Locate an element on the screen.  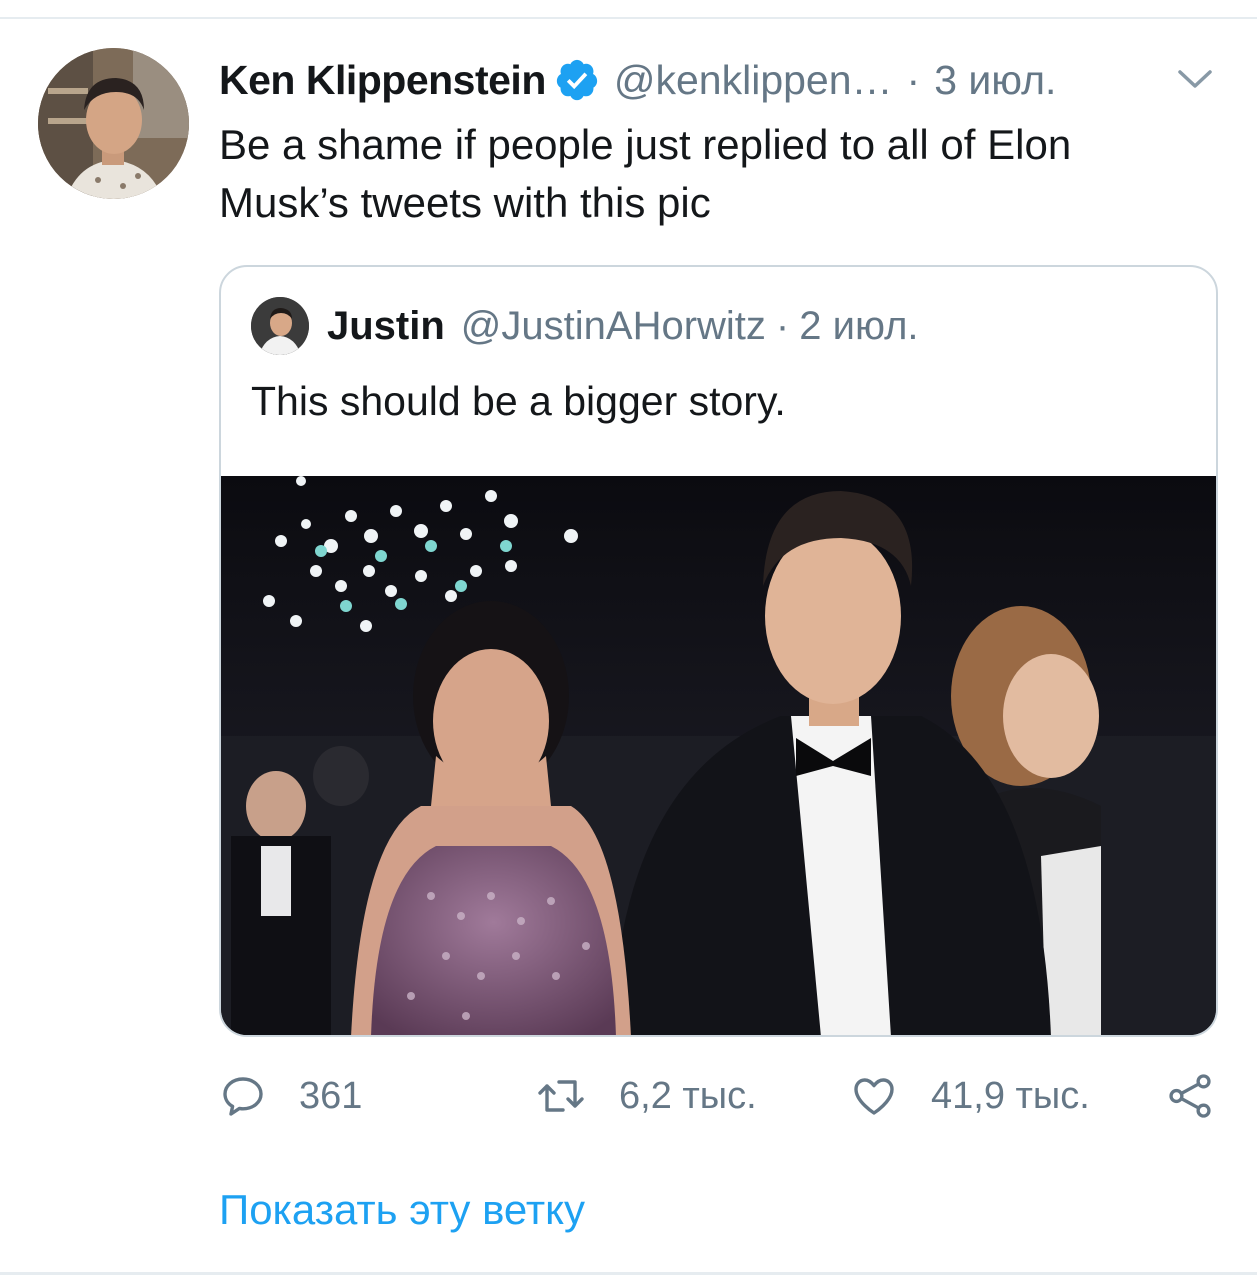
like-icon is located at coordinates (874, 1096).